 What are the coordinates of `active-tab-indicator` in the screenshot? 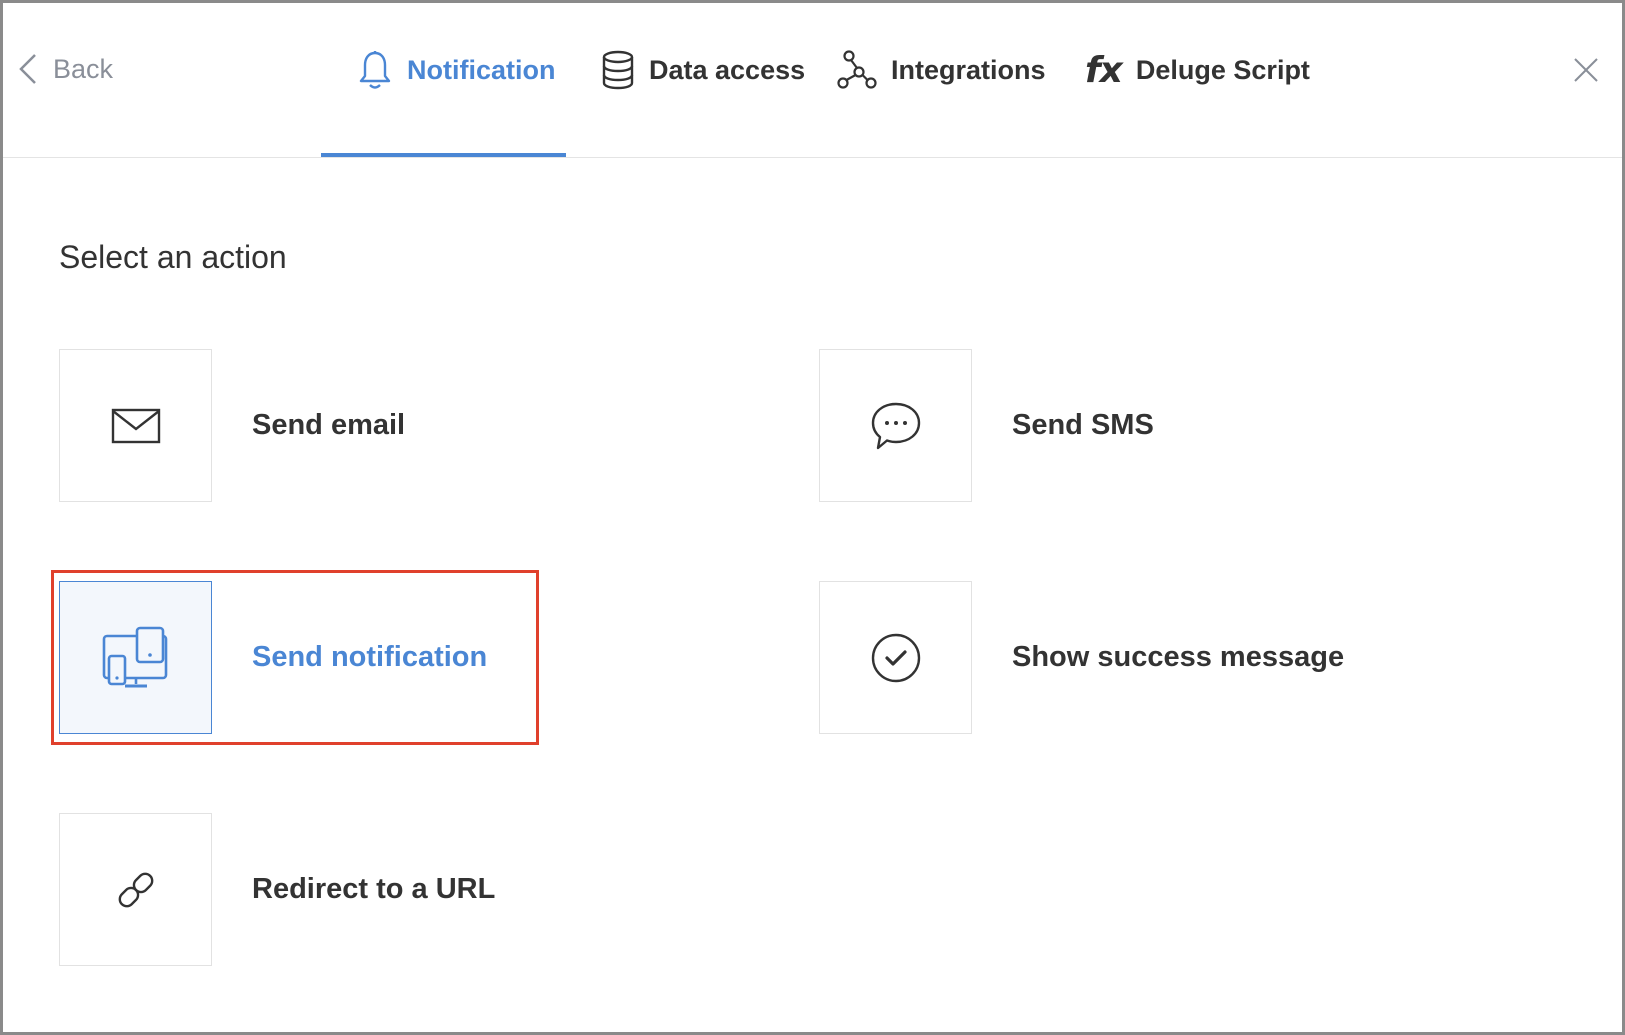 It's located at (443, 155).